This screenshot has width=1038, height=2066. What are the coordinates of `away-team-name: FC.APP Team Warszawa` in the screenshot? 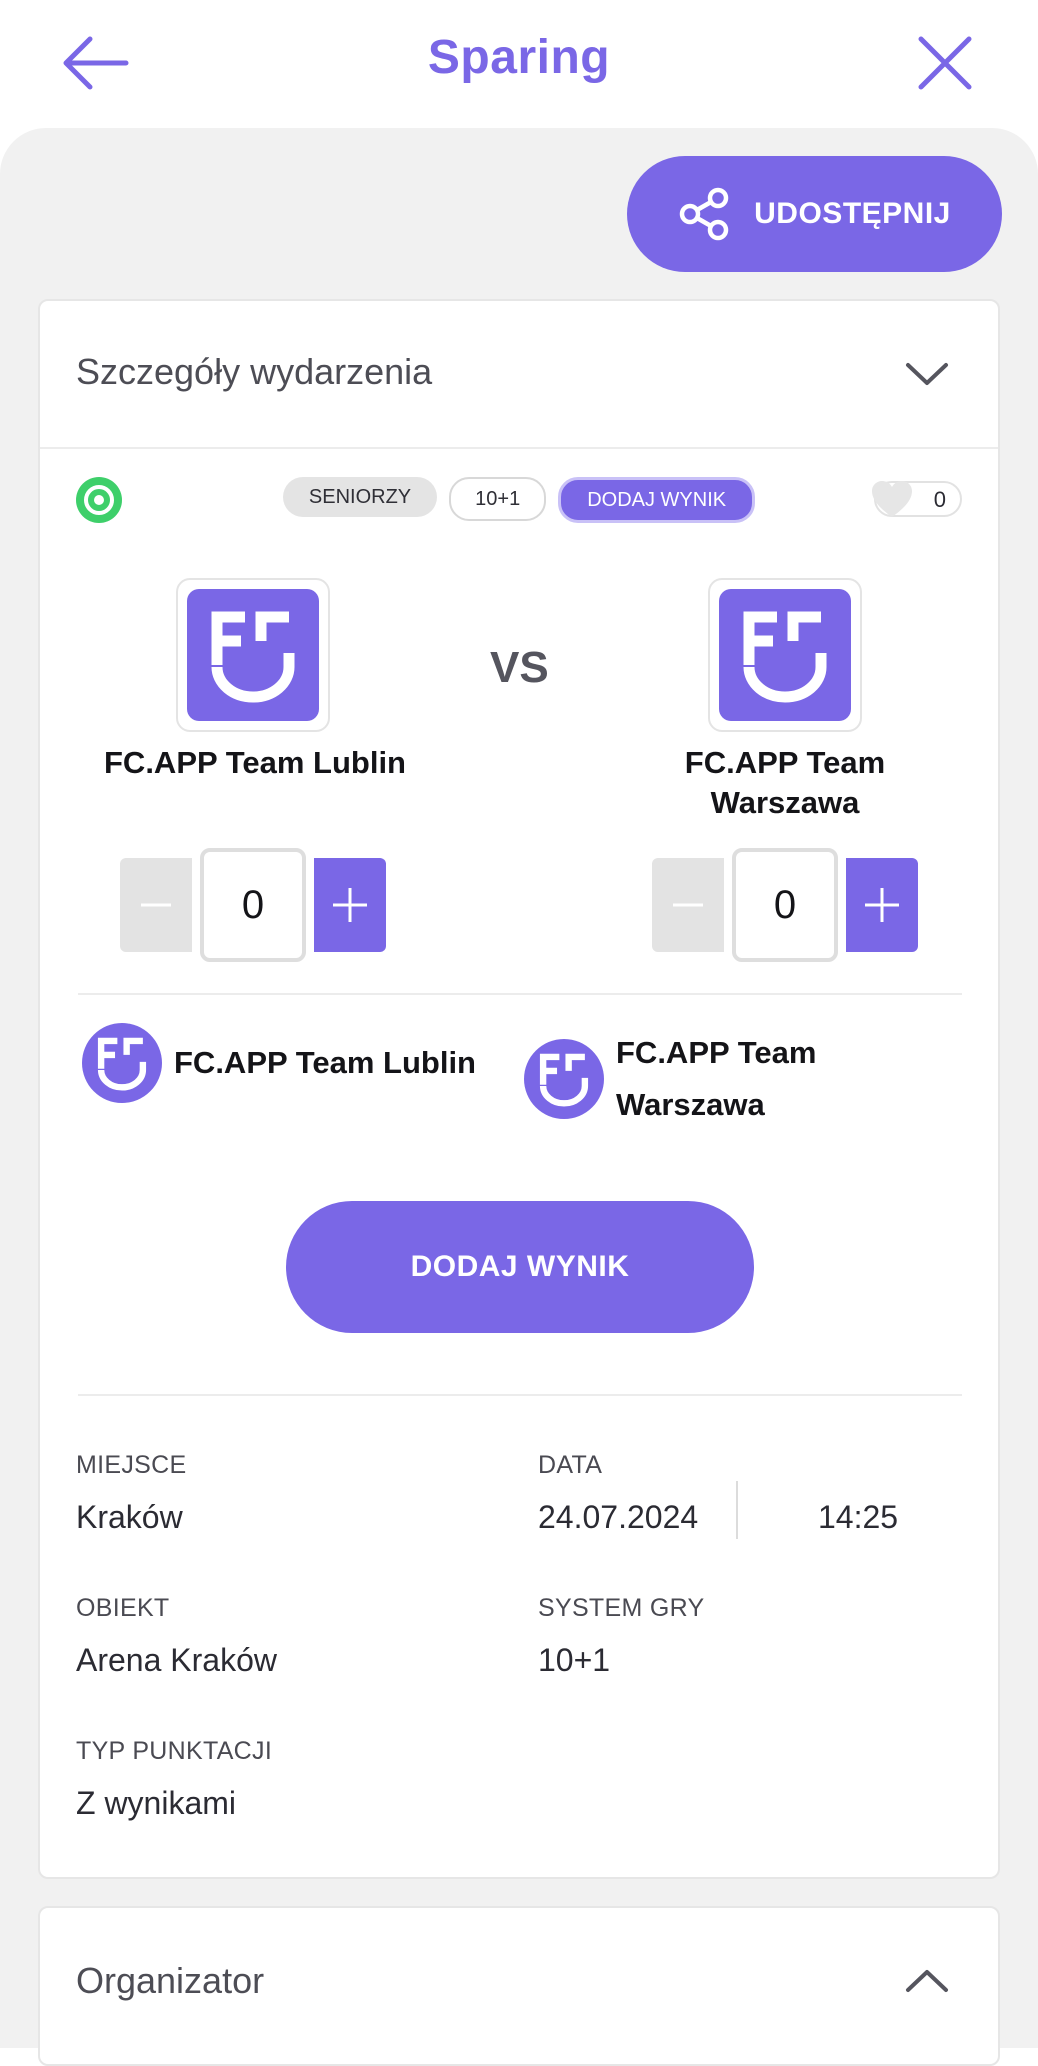 It's located at (785, 783).